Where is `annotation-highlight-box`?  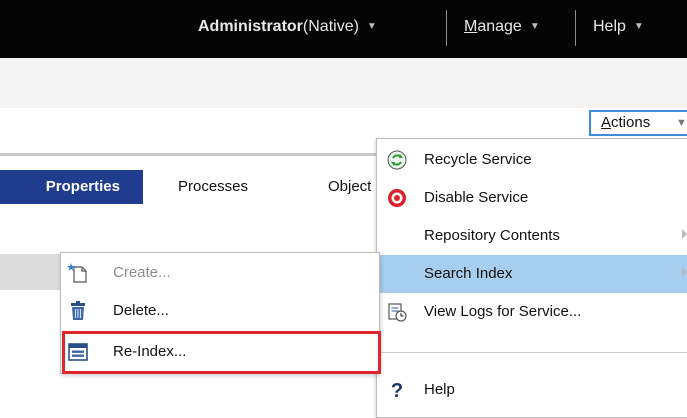
annotation-highlight-box is located at coordinates (221, 352).